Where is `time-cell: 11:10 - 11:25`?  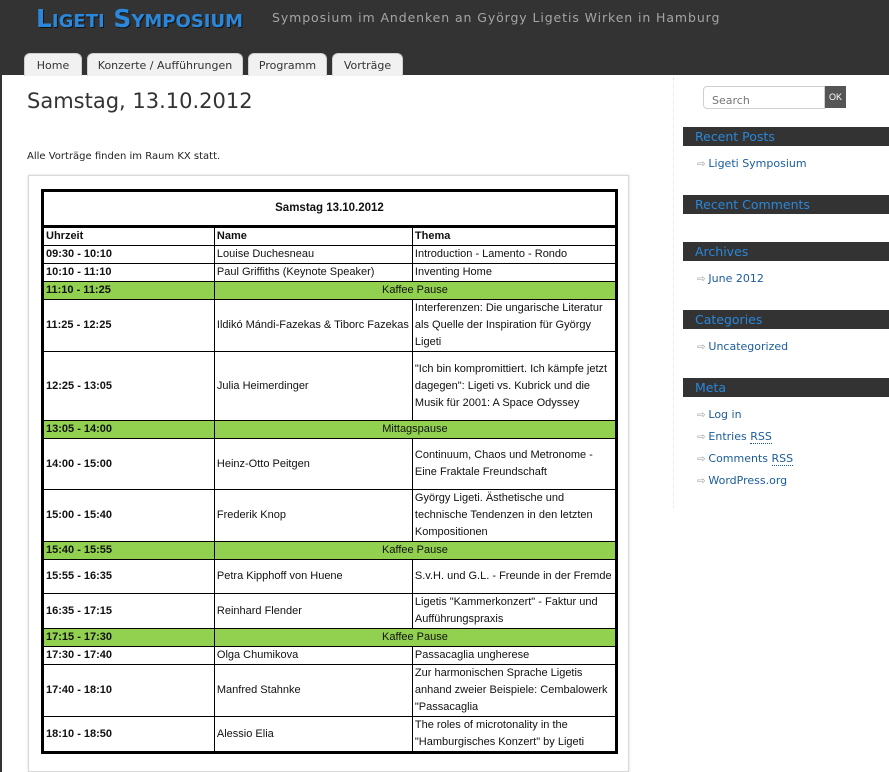
time-cell: 11:10 - 11:25 is located at coordinates (128, 290).